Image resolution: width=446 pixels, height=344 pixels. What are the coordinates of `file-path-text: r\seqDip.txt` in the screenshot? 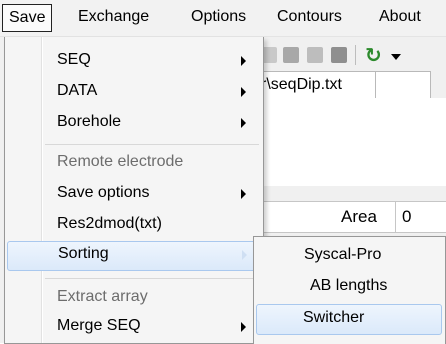 It's located at (301, 84).